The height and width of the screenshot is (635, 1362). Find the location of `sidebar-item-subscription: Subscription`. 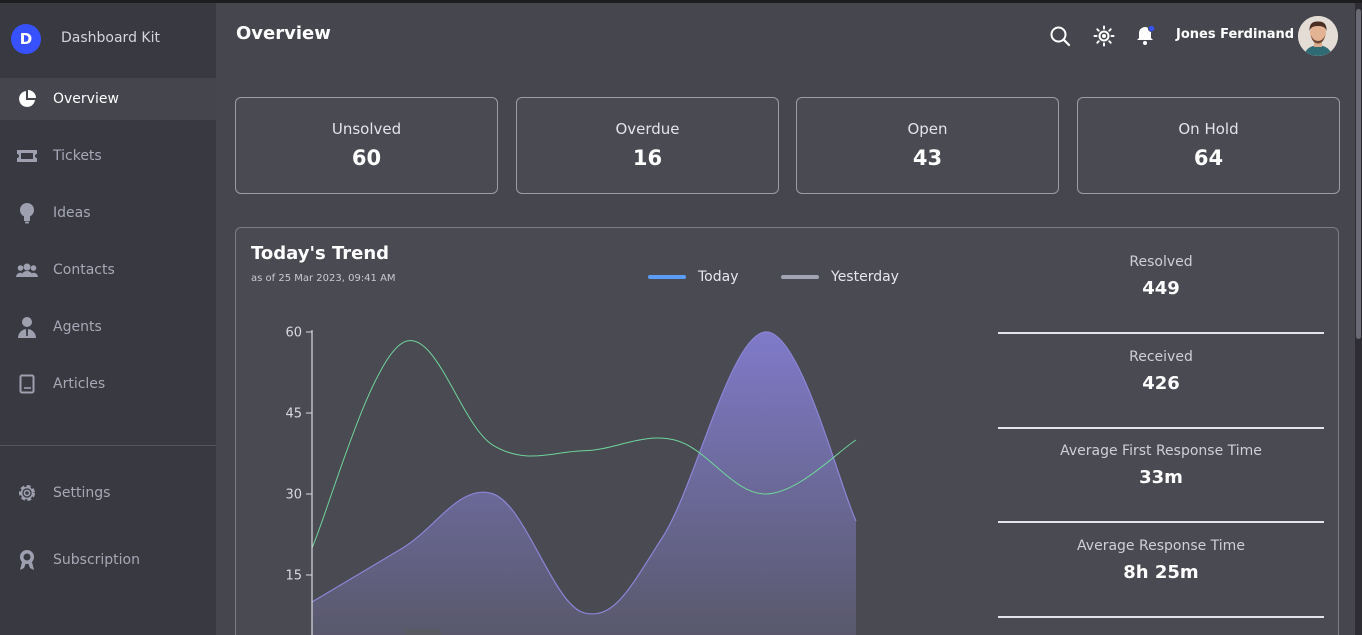

sidebar-item-subscription: Subscription is located at coordinates (108, 560).